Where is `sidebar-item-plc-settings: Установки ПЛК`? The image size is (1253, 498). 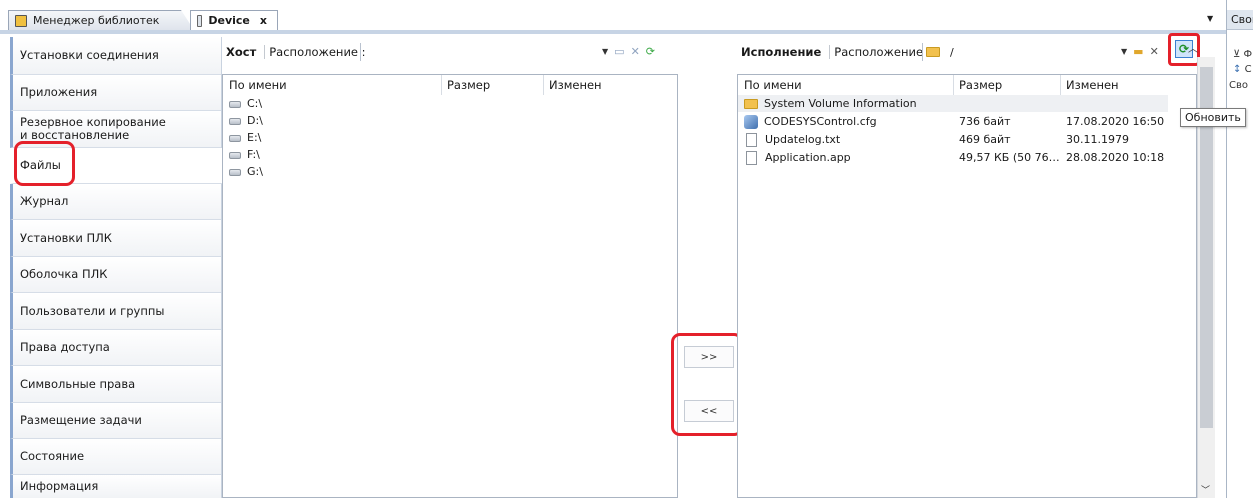 sidebar-item-plc-settings: Установки ПЛК is located at coordinates (115, 238).